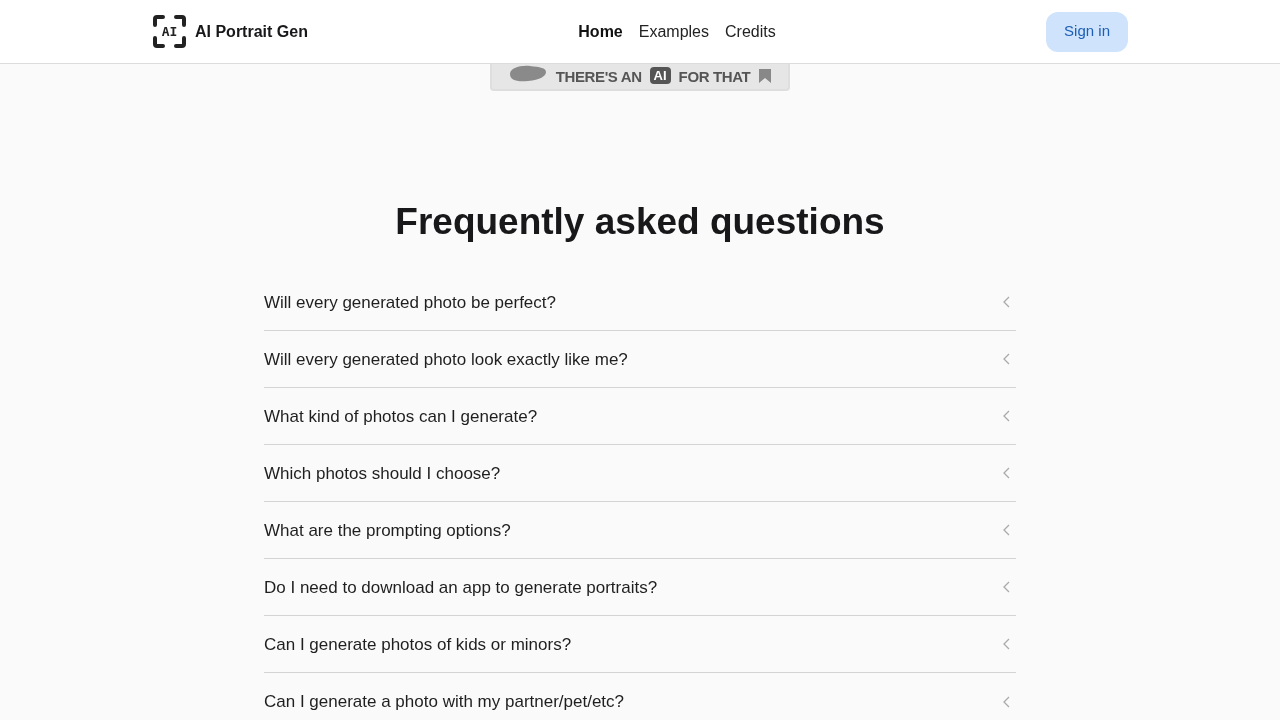 This screenshot has width=1280, height=720. I want to click on badge-ai-label: AI, so click(660, 75).